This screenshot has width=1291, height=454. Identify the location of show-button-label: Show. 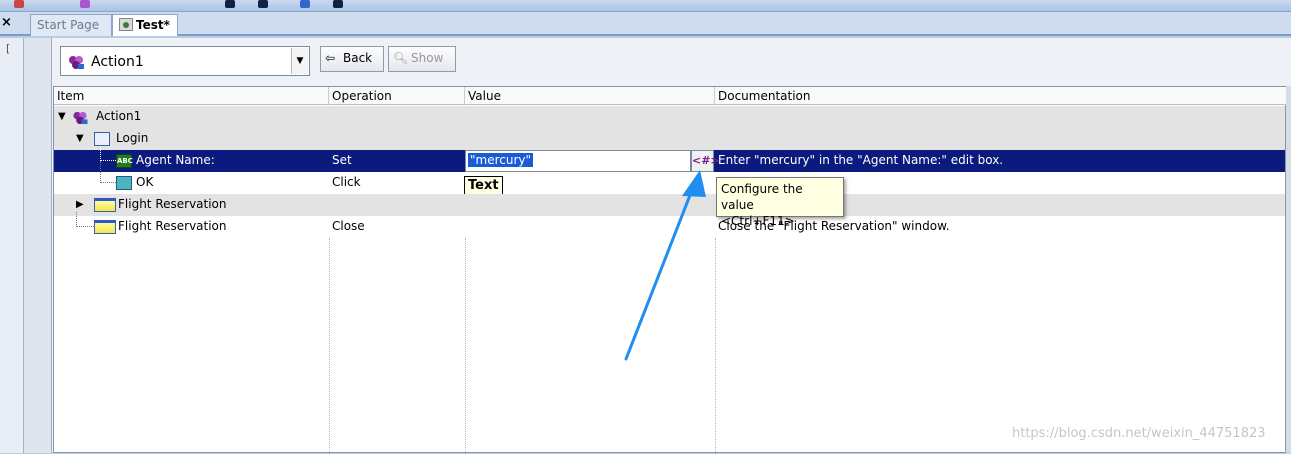
(427, 58).